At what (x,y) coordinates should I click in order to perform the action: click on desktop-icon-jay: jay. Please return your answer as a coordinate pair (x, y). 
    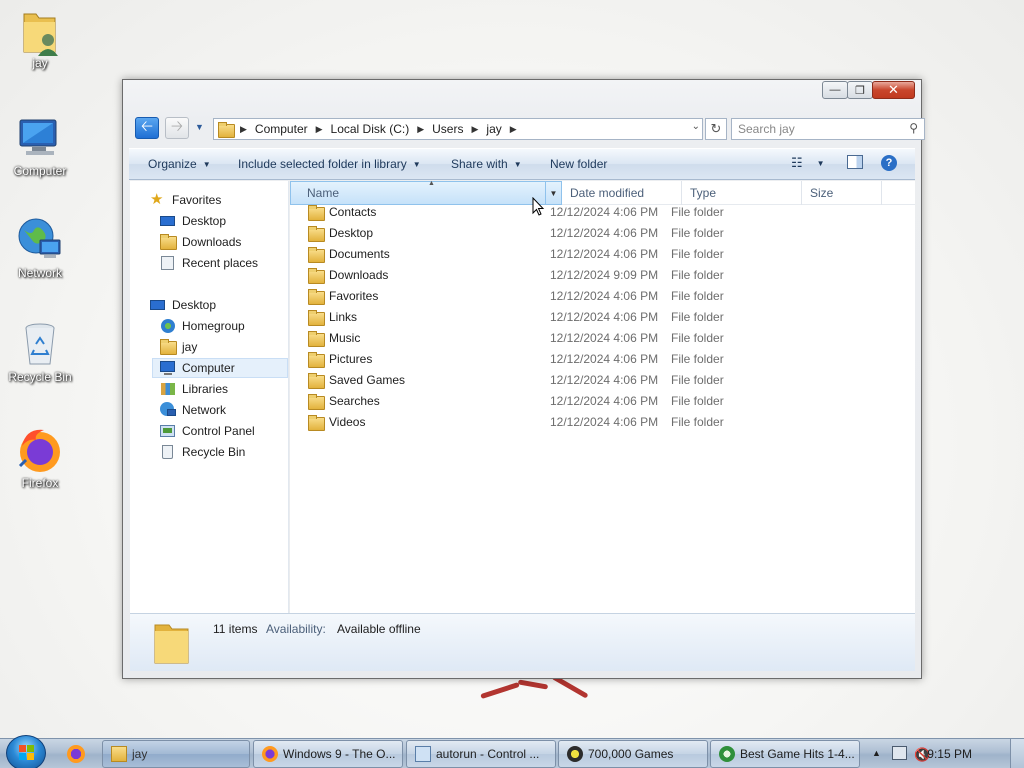
    Looking at the image, I should click on (40, 38).